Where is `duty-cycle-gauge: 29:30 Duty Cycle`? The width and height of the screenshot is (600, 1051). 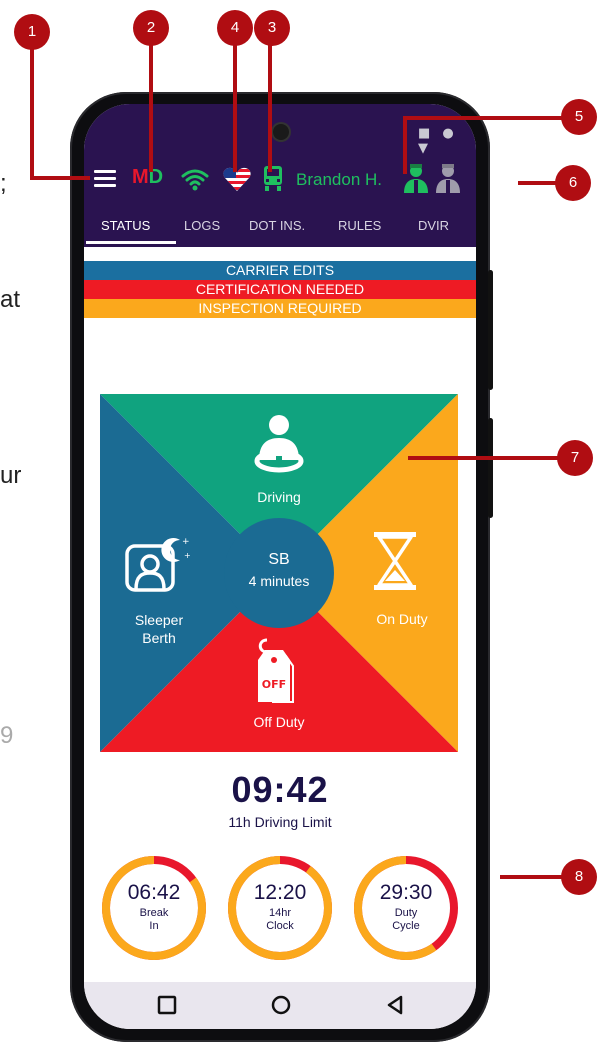 duty-cycle-gauge: 29:30 Duty Cycle is located at coordinates (406, 908).